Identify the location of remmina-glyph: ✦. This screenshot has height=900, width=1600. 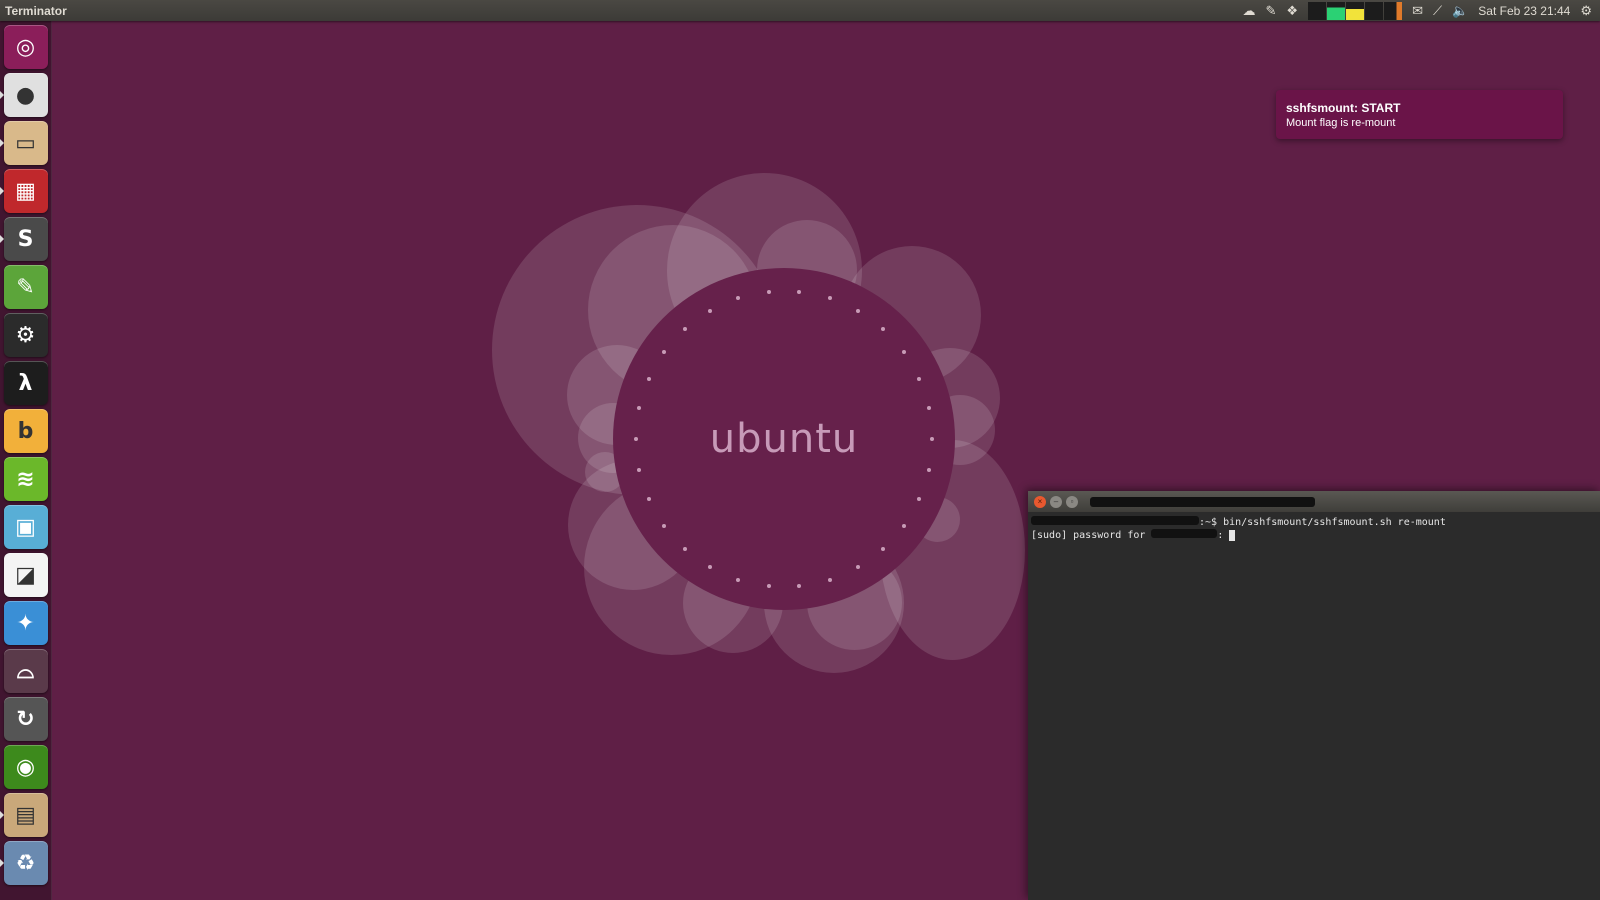
(25, 623).